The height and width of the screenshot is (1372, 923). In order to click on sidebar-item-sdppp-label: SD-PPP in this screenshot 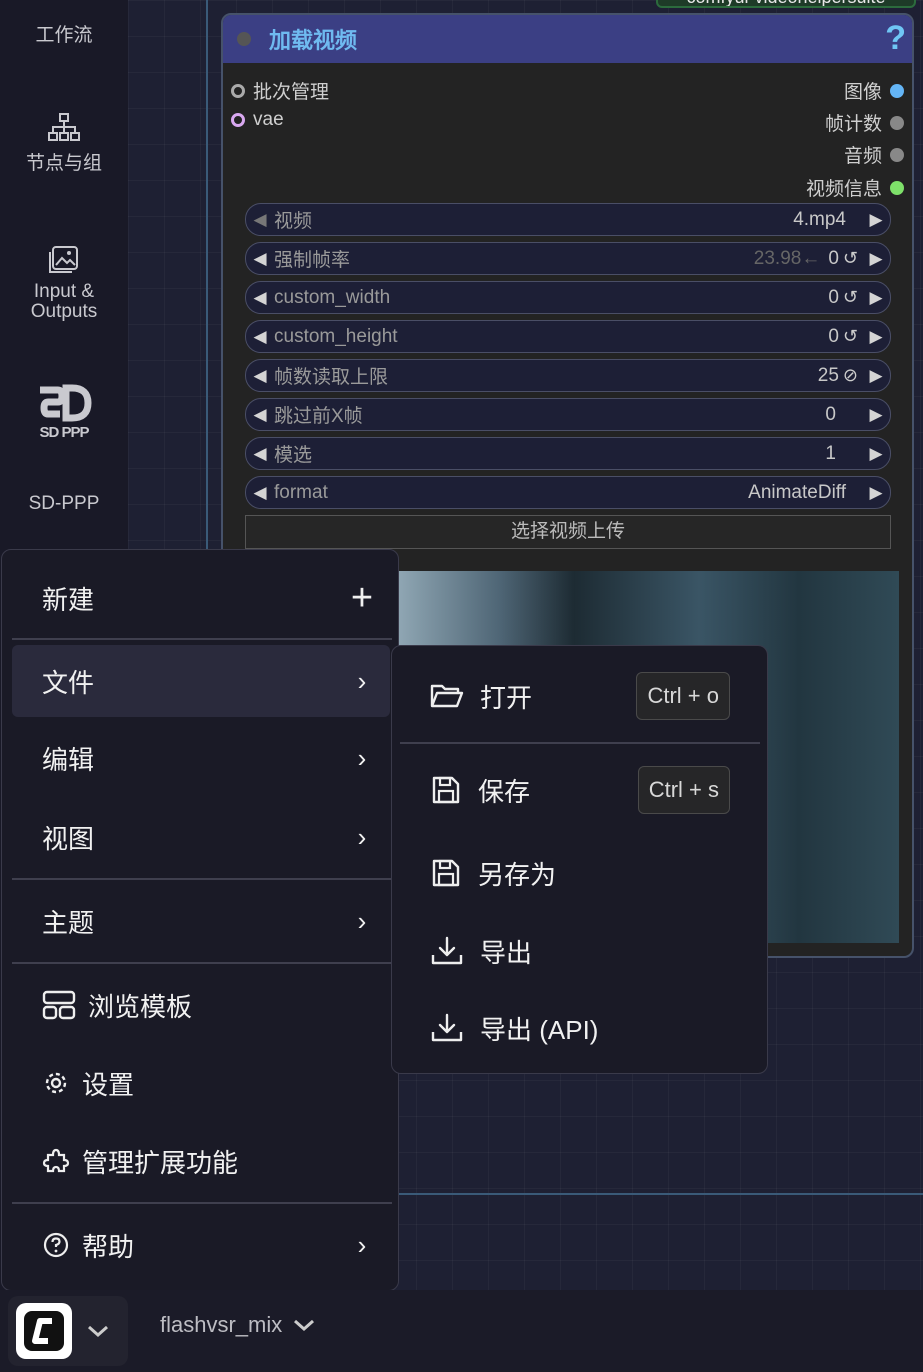, I will do `click(64, 504)`.